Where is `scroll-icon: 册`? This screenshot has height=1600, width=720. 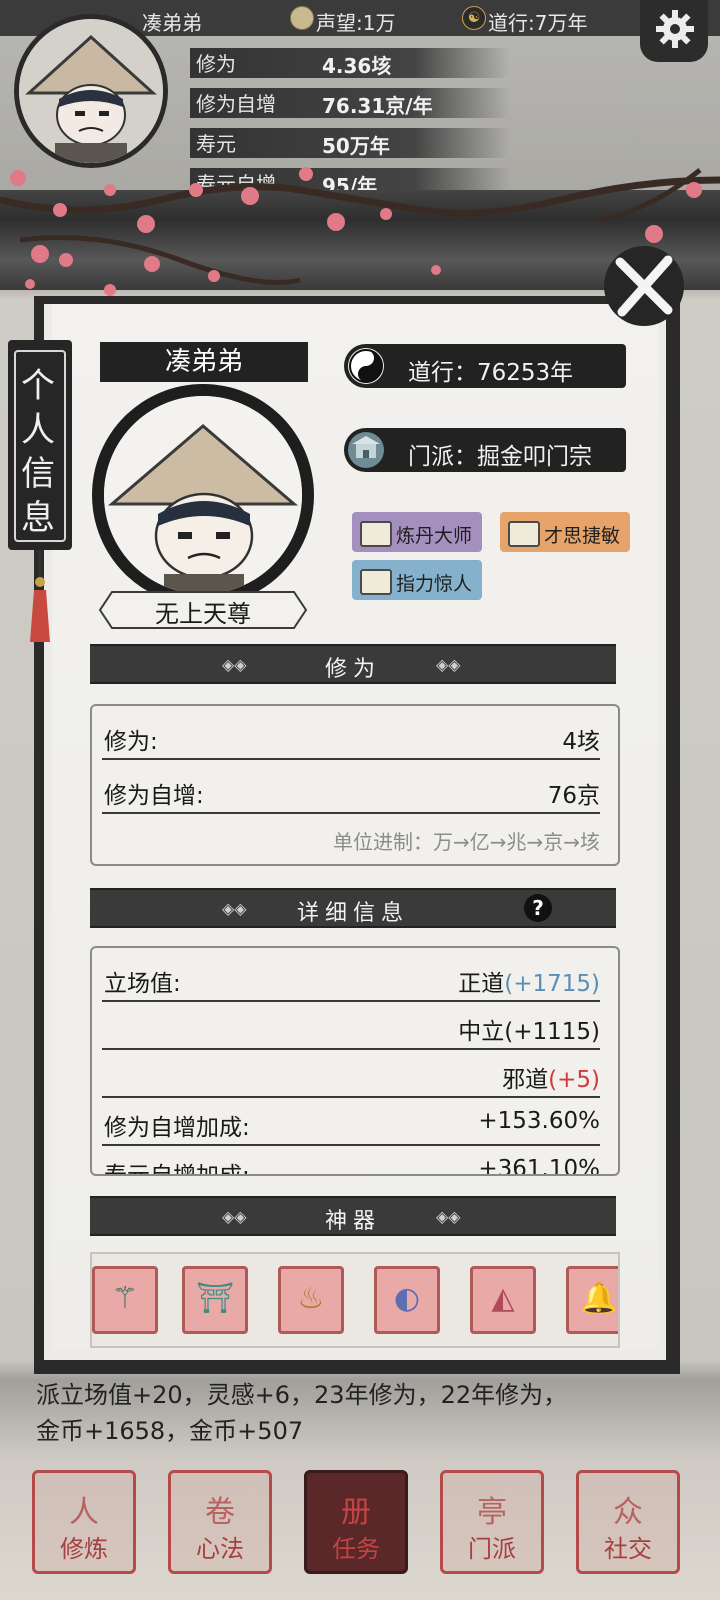 scroll-icon: 册 is located at coordinates (356, 1512).